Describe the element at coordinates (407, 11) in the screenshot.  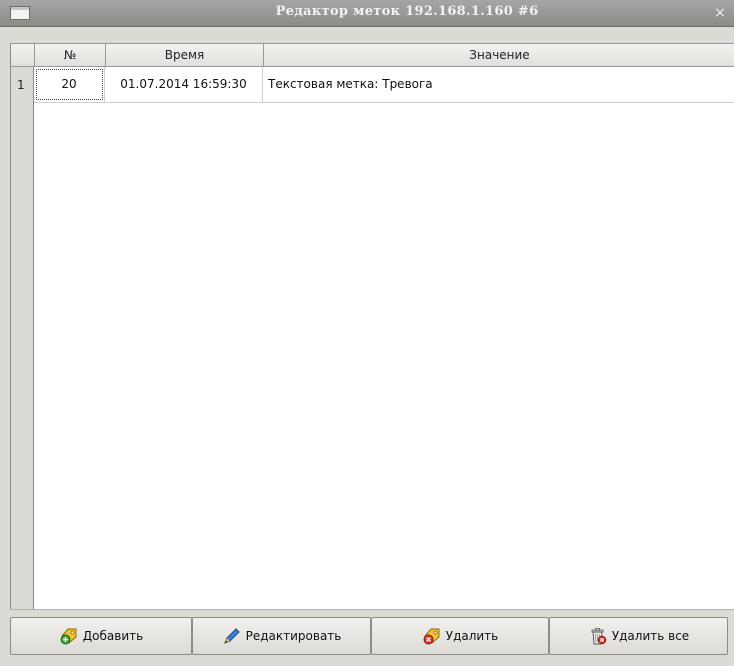
I see `window-title: Редактор меток 192.168.1.160 #6` at that location.